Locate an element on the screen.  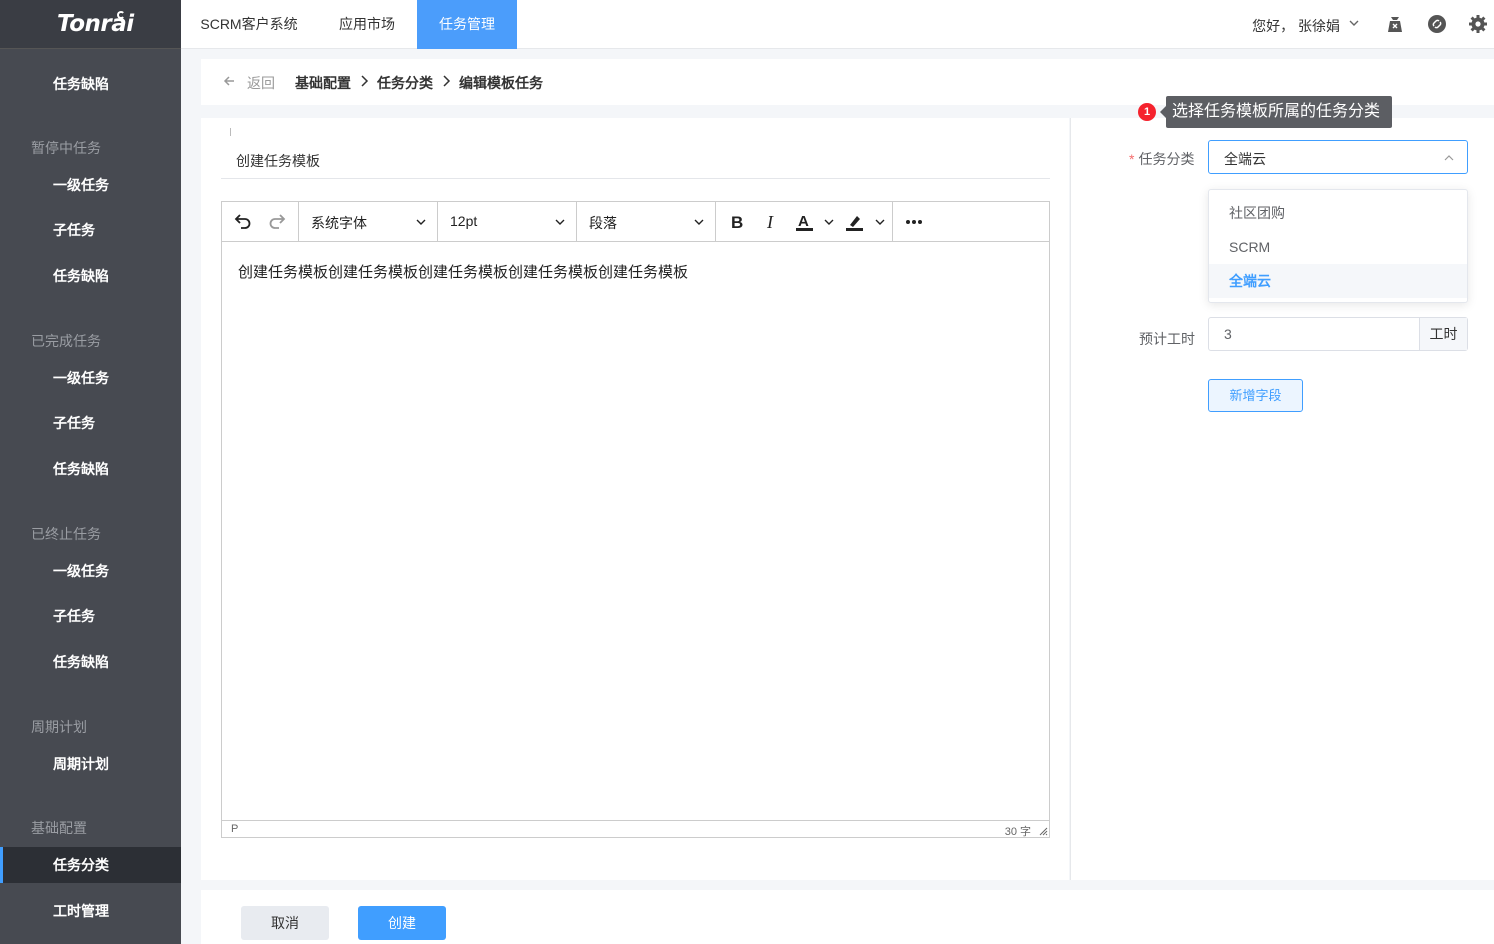
tab-app-market: 应用市场 is located at coordinates (367, 24).